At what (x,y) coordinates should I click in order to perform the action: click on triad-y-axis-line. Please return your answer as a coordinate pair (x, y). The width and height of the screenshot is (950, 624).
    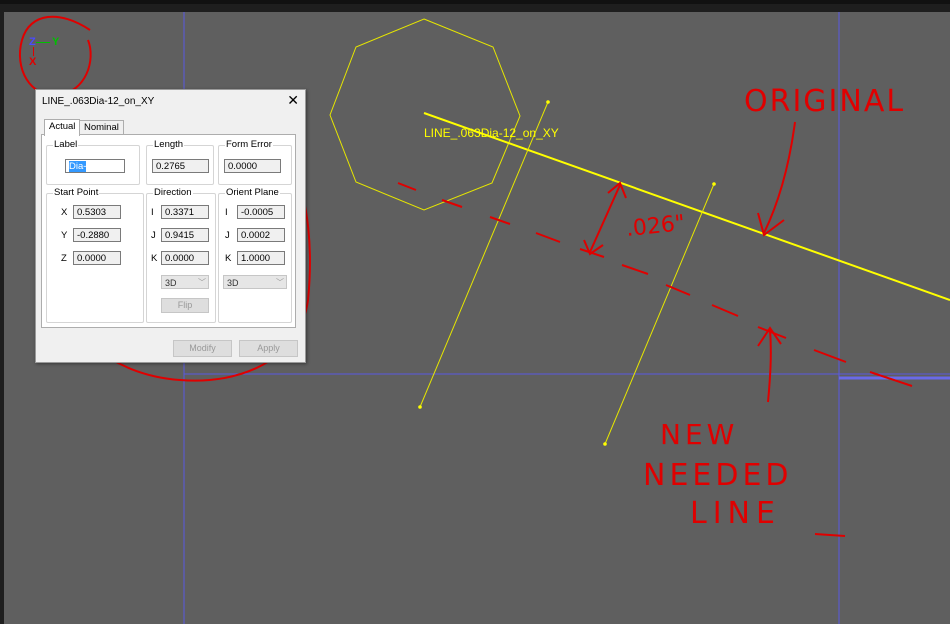
    Looking at the image, I should click on (43, 42).